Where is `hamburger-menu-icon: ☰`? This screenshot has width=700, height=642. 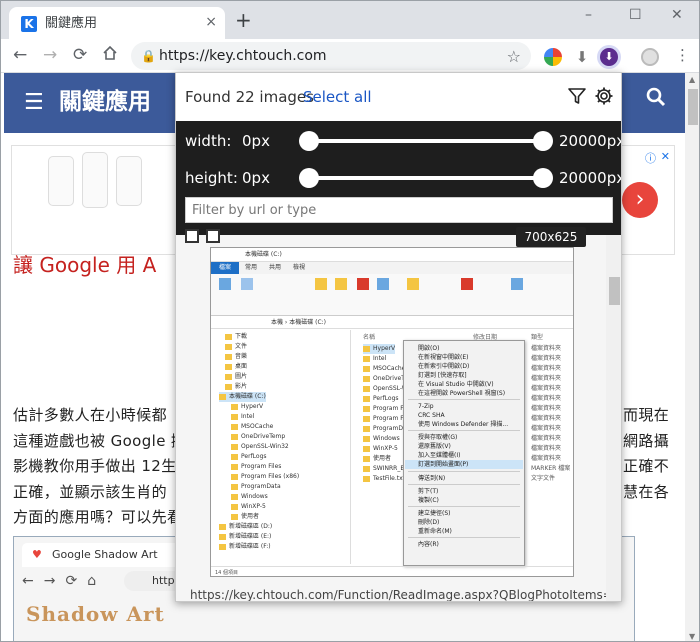
hamburger-menu-icon: ☰ is located at coordinates (34, 103).